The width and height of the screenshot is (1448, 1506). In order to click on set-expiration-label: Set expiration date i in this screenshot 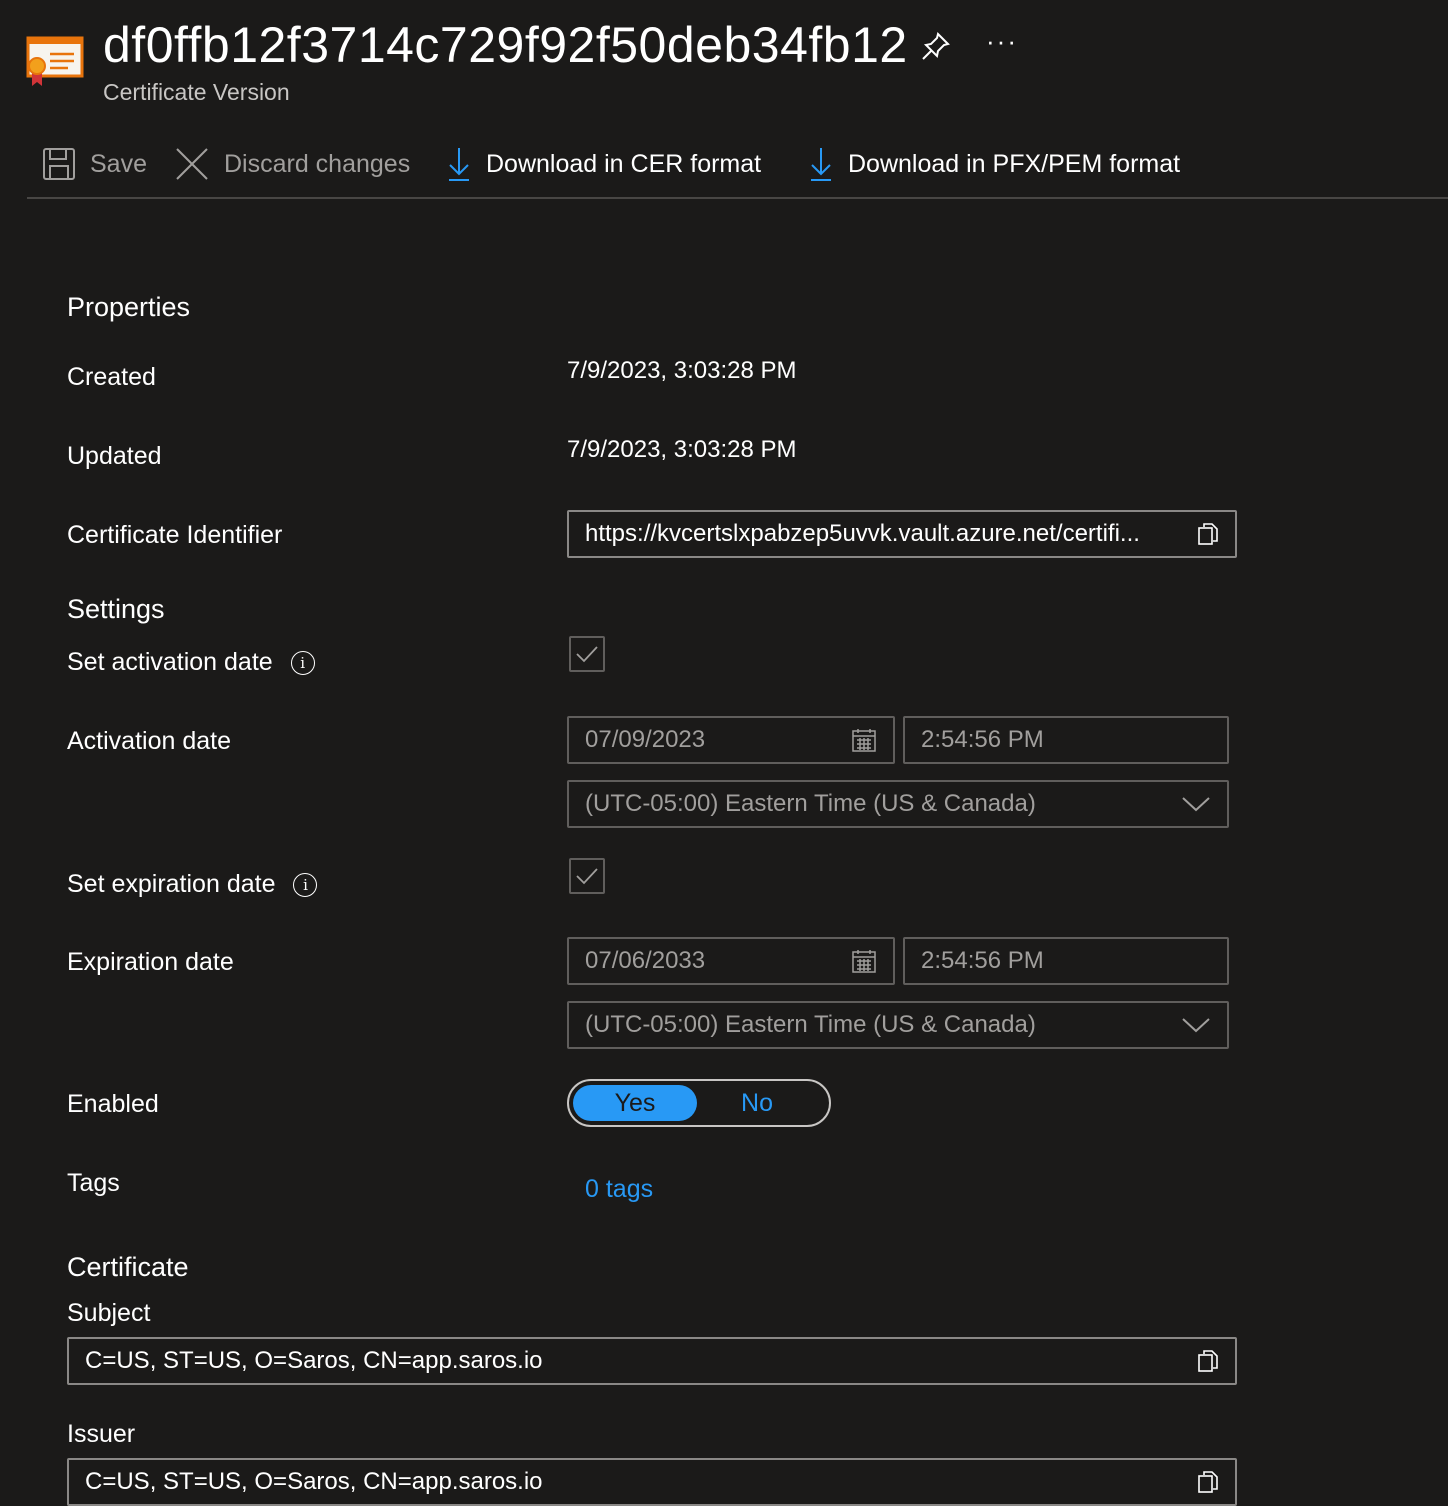, I will do `click(192, 884)`.